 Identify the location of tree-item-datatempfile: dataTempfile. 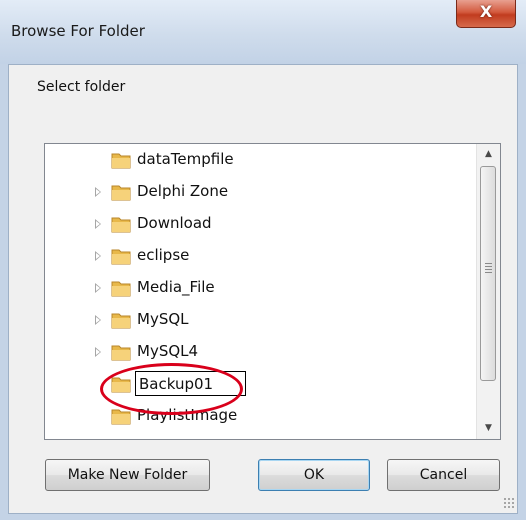
(260, 160).